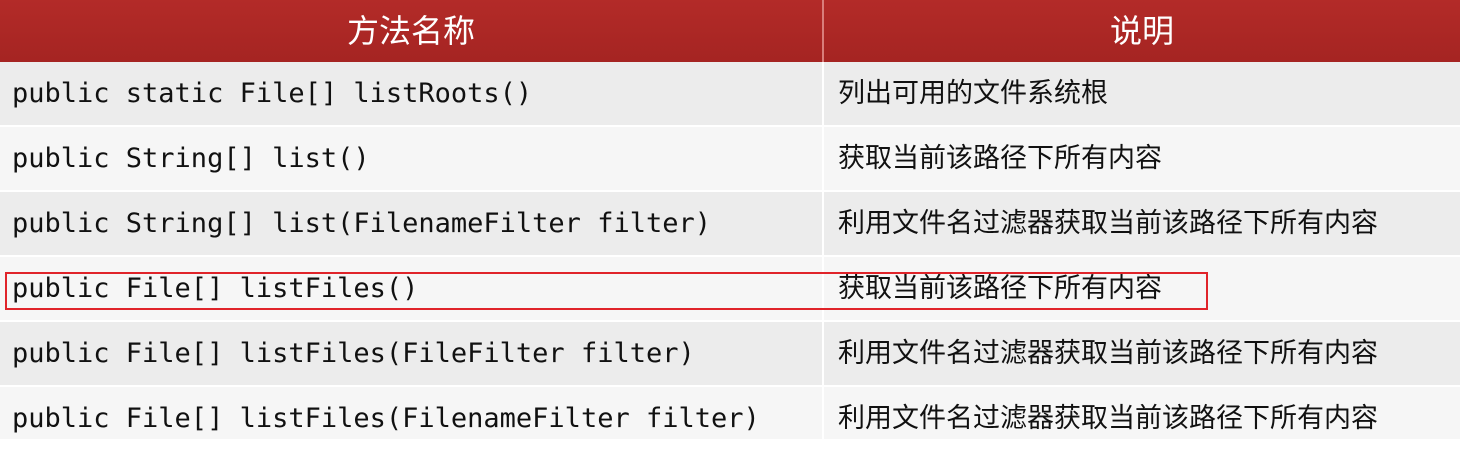 Image resolution: width=1460 pixels, height=450 pixels. Describe the element at coordinates (730, 31) in the screenshot. I see `table-header: 方法名称 说明` at that location.